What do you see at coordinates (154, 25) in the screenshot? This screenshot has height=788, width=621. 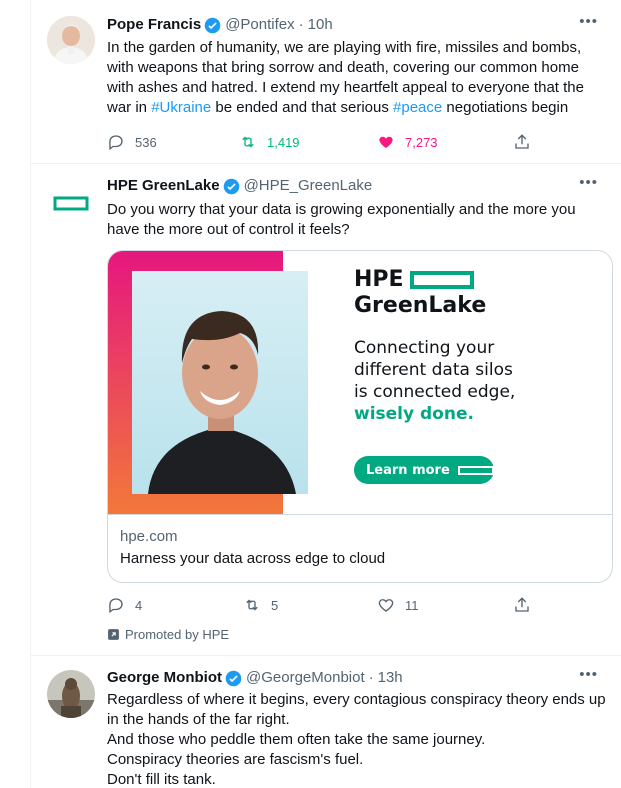 I see `author-name: Pope Francis` at bounding box center [154, 25].